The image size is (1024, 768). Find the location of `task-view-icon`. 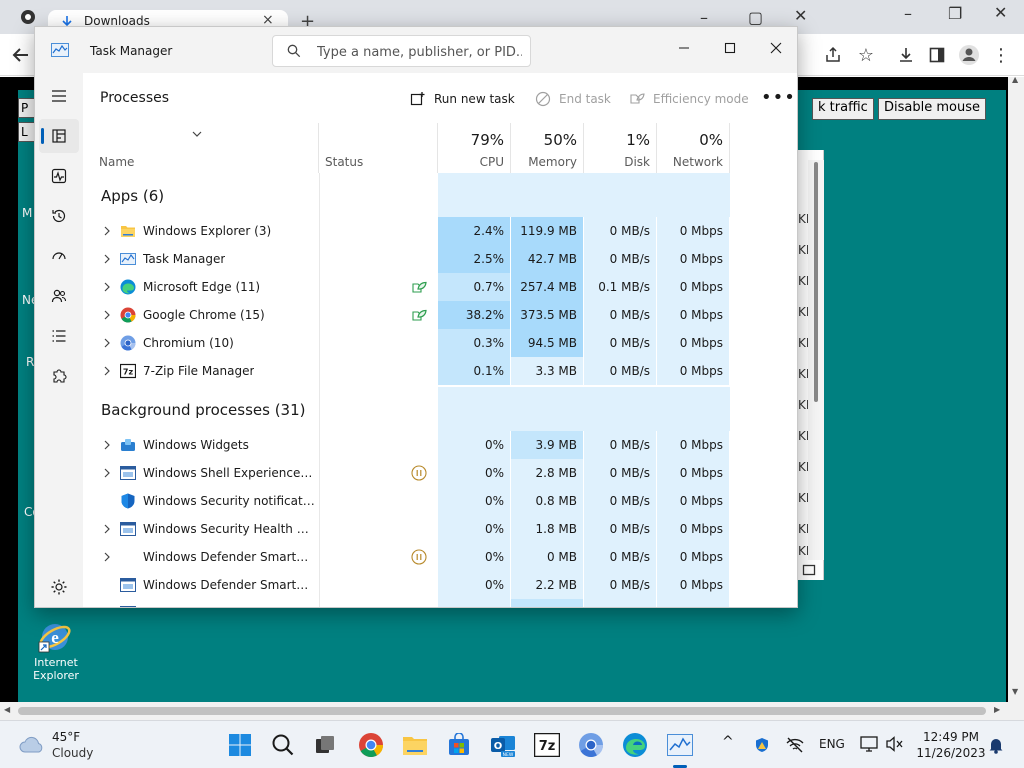

task-view-icon is located at coordinates (325, 745).